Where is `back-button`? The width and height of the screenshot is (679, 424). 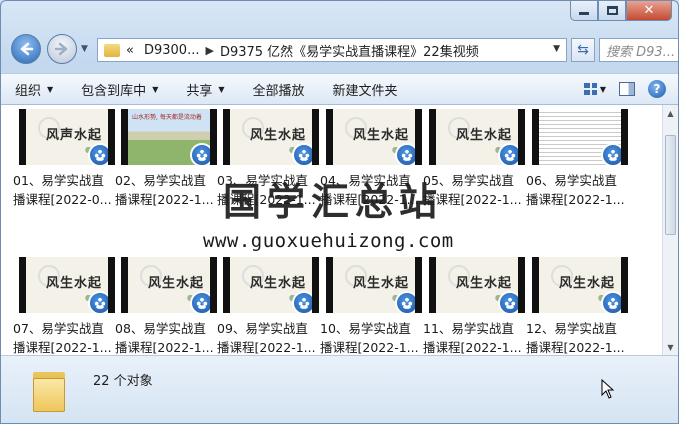 back-button is located at coordinates (26, 49).